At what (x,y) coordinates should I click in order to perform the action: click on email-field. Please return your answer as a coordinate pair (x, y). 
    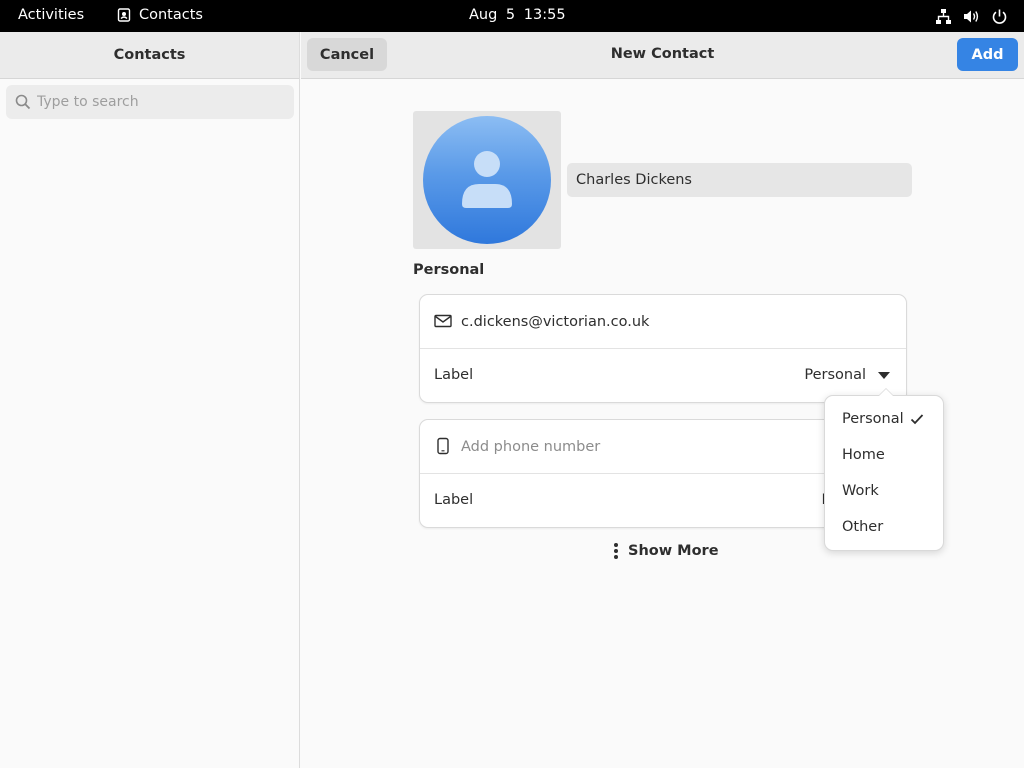
    Looking at the image, I should click on (671, 321).